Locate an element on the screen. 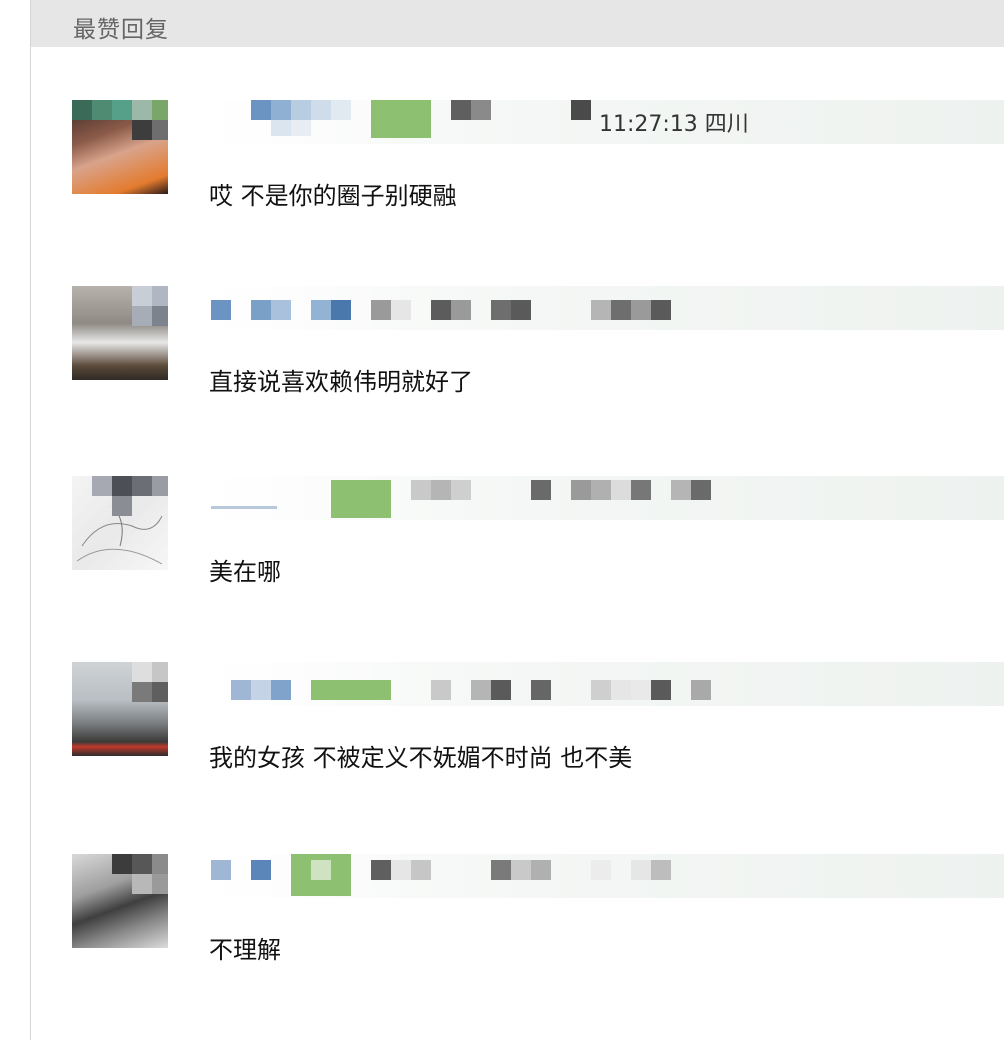 The width and height of the screenshot is (1004, 1040). comment-text: 哎 不是你的圈子别硬融 is located at coordinates (333, 196).